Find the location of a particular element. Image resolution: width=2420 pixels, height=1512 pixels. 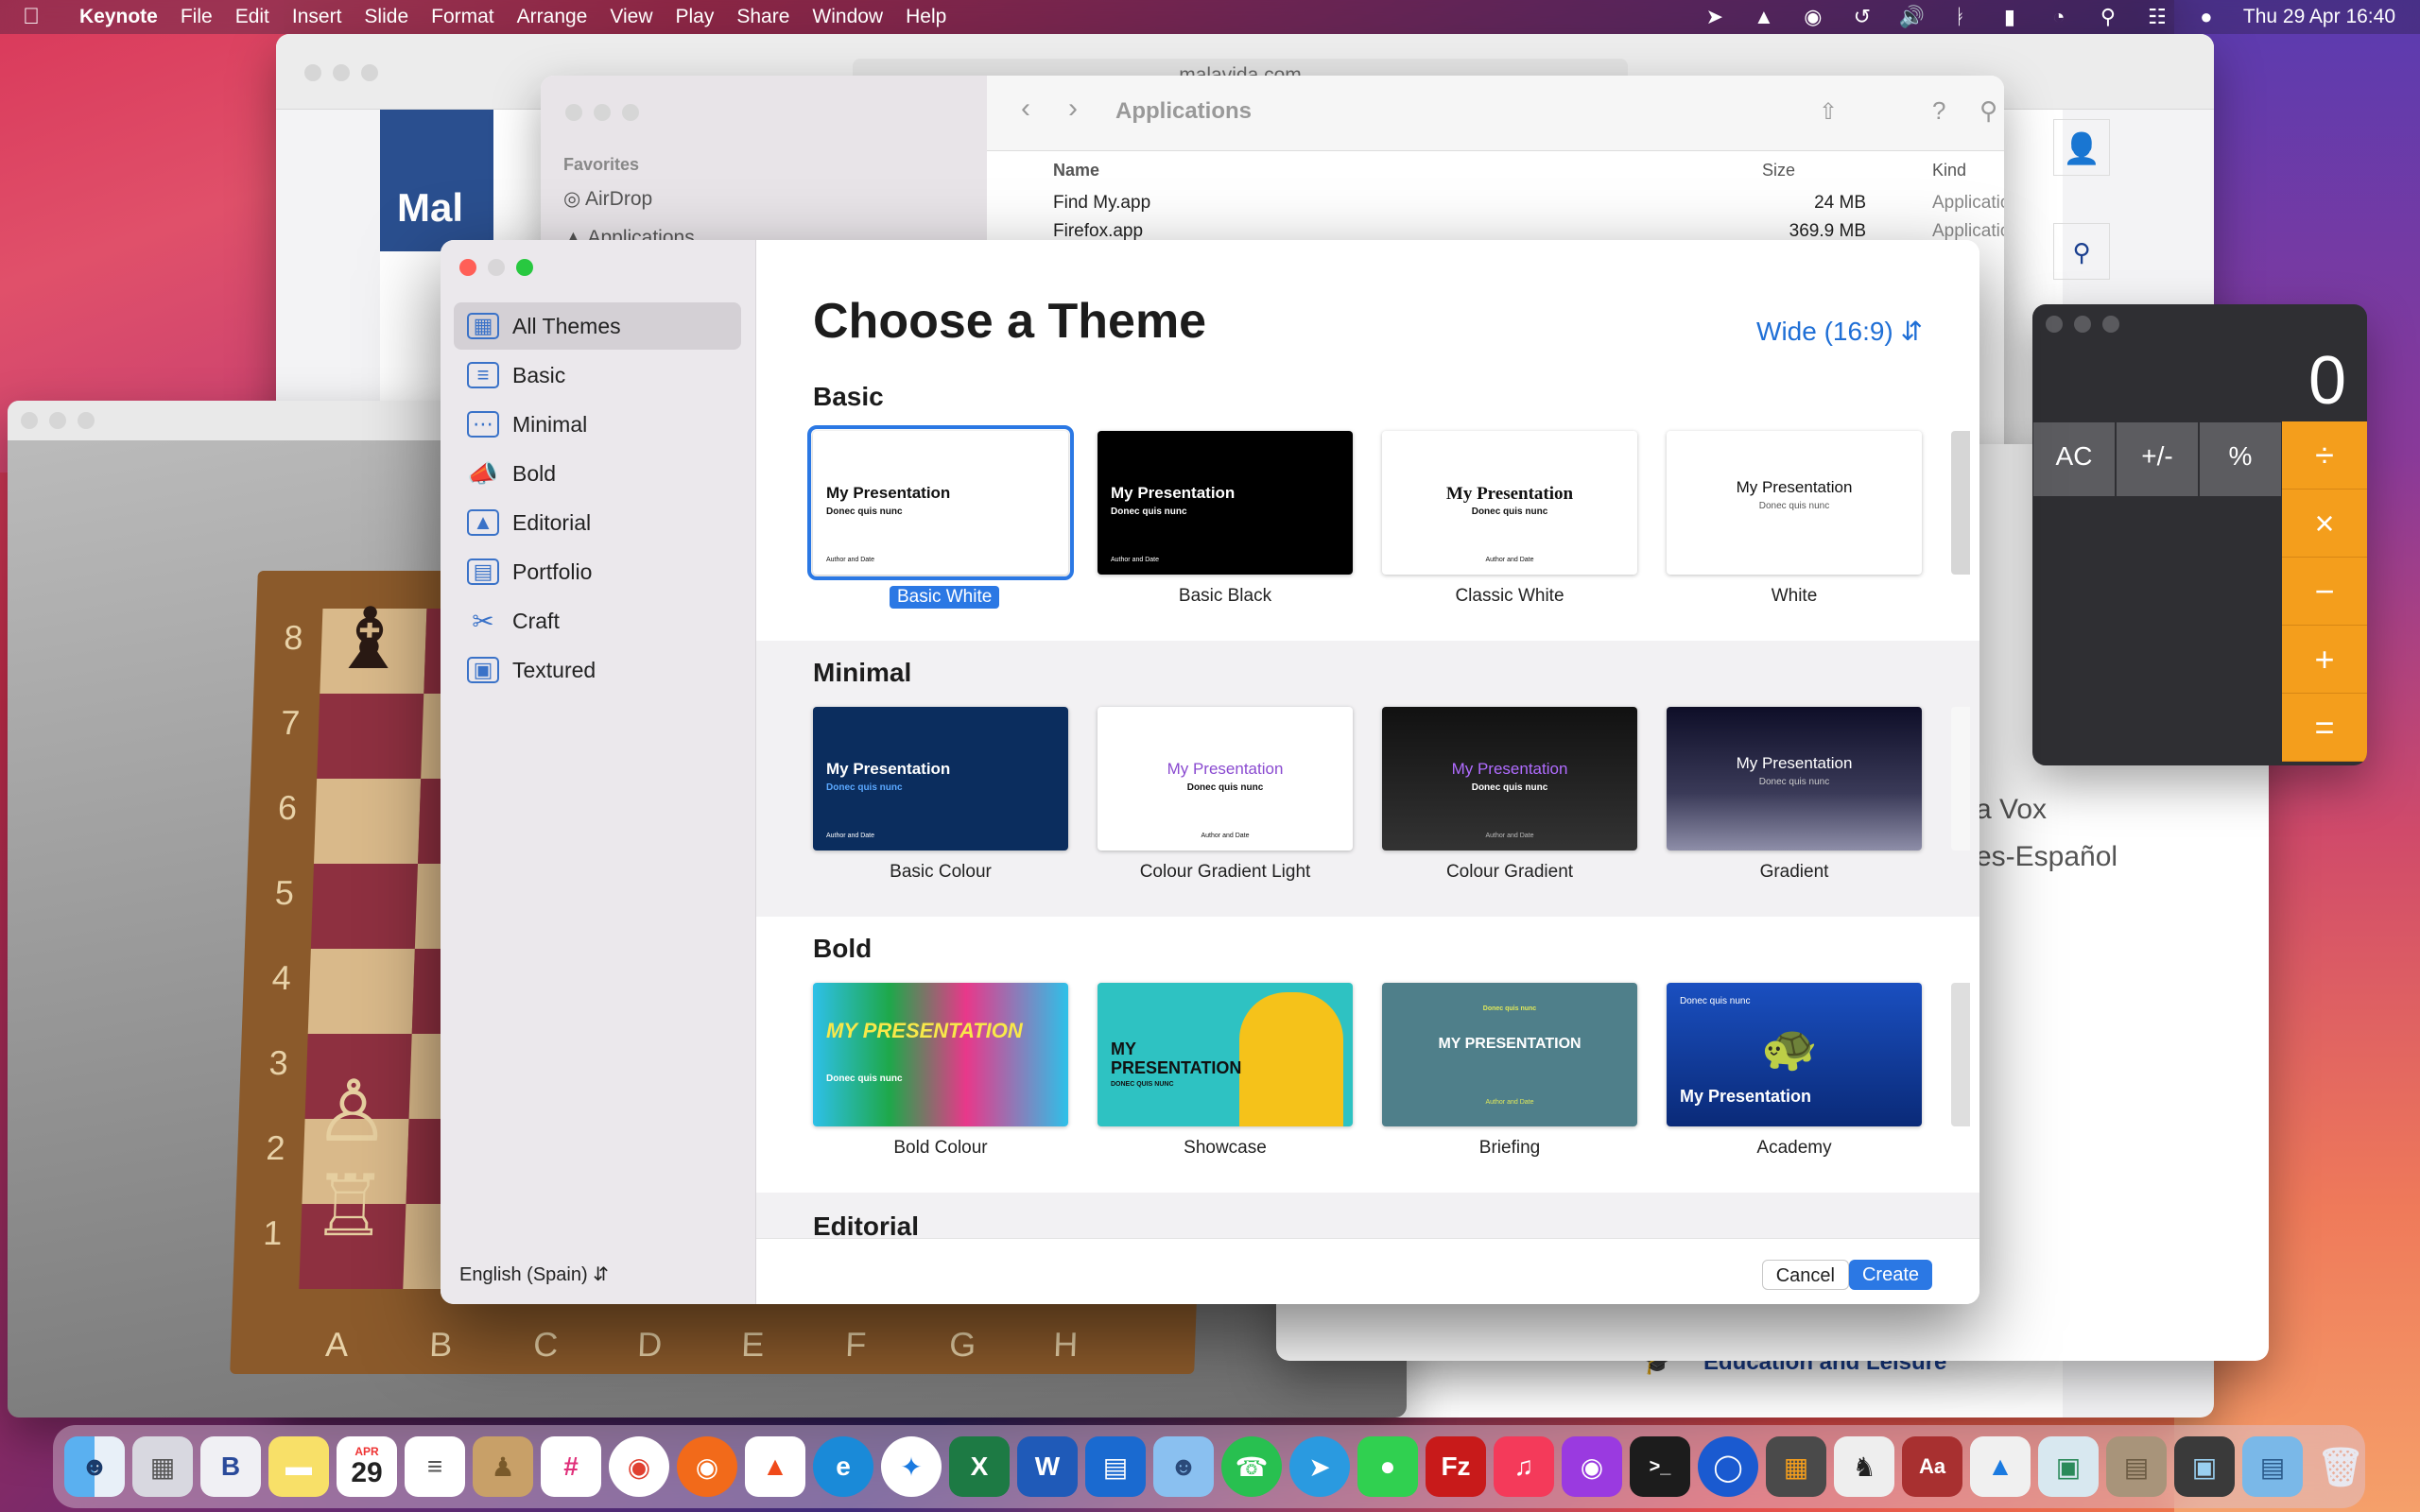

contacts-icon: ♟ is located at coordinates (503, 1466).